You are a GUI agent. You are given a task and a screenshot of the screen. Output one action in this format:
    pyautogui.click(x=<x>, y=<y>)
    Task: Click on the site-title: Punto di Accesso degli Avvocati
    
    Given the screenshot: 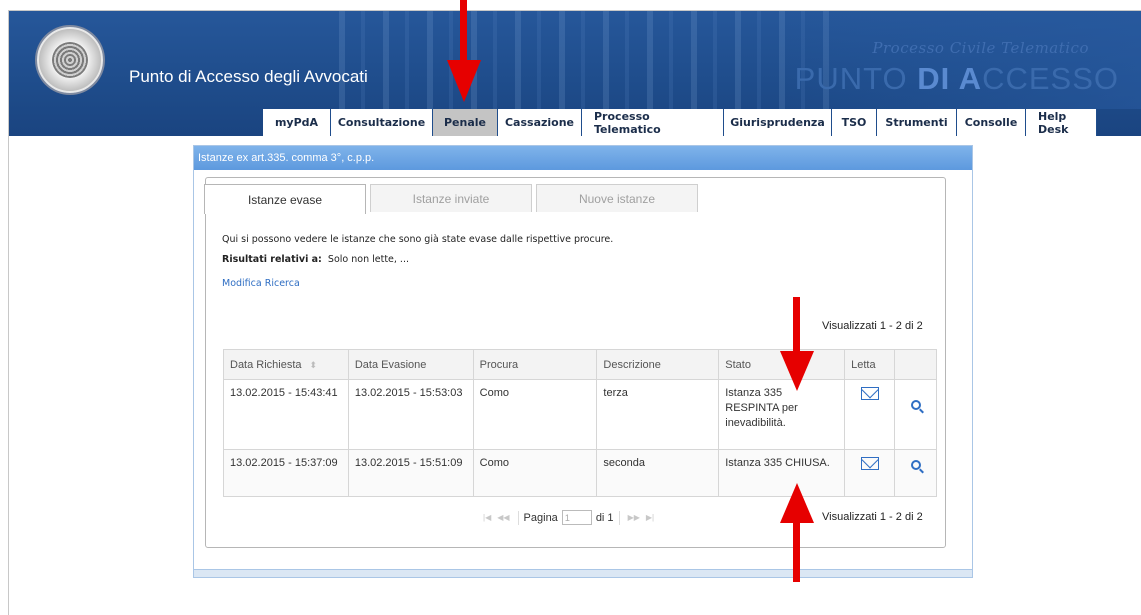 What is the action you would take?
    pyautogui.click(x=248, y=76)
    